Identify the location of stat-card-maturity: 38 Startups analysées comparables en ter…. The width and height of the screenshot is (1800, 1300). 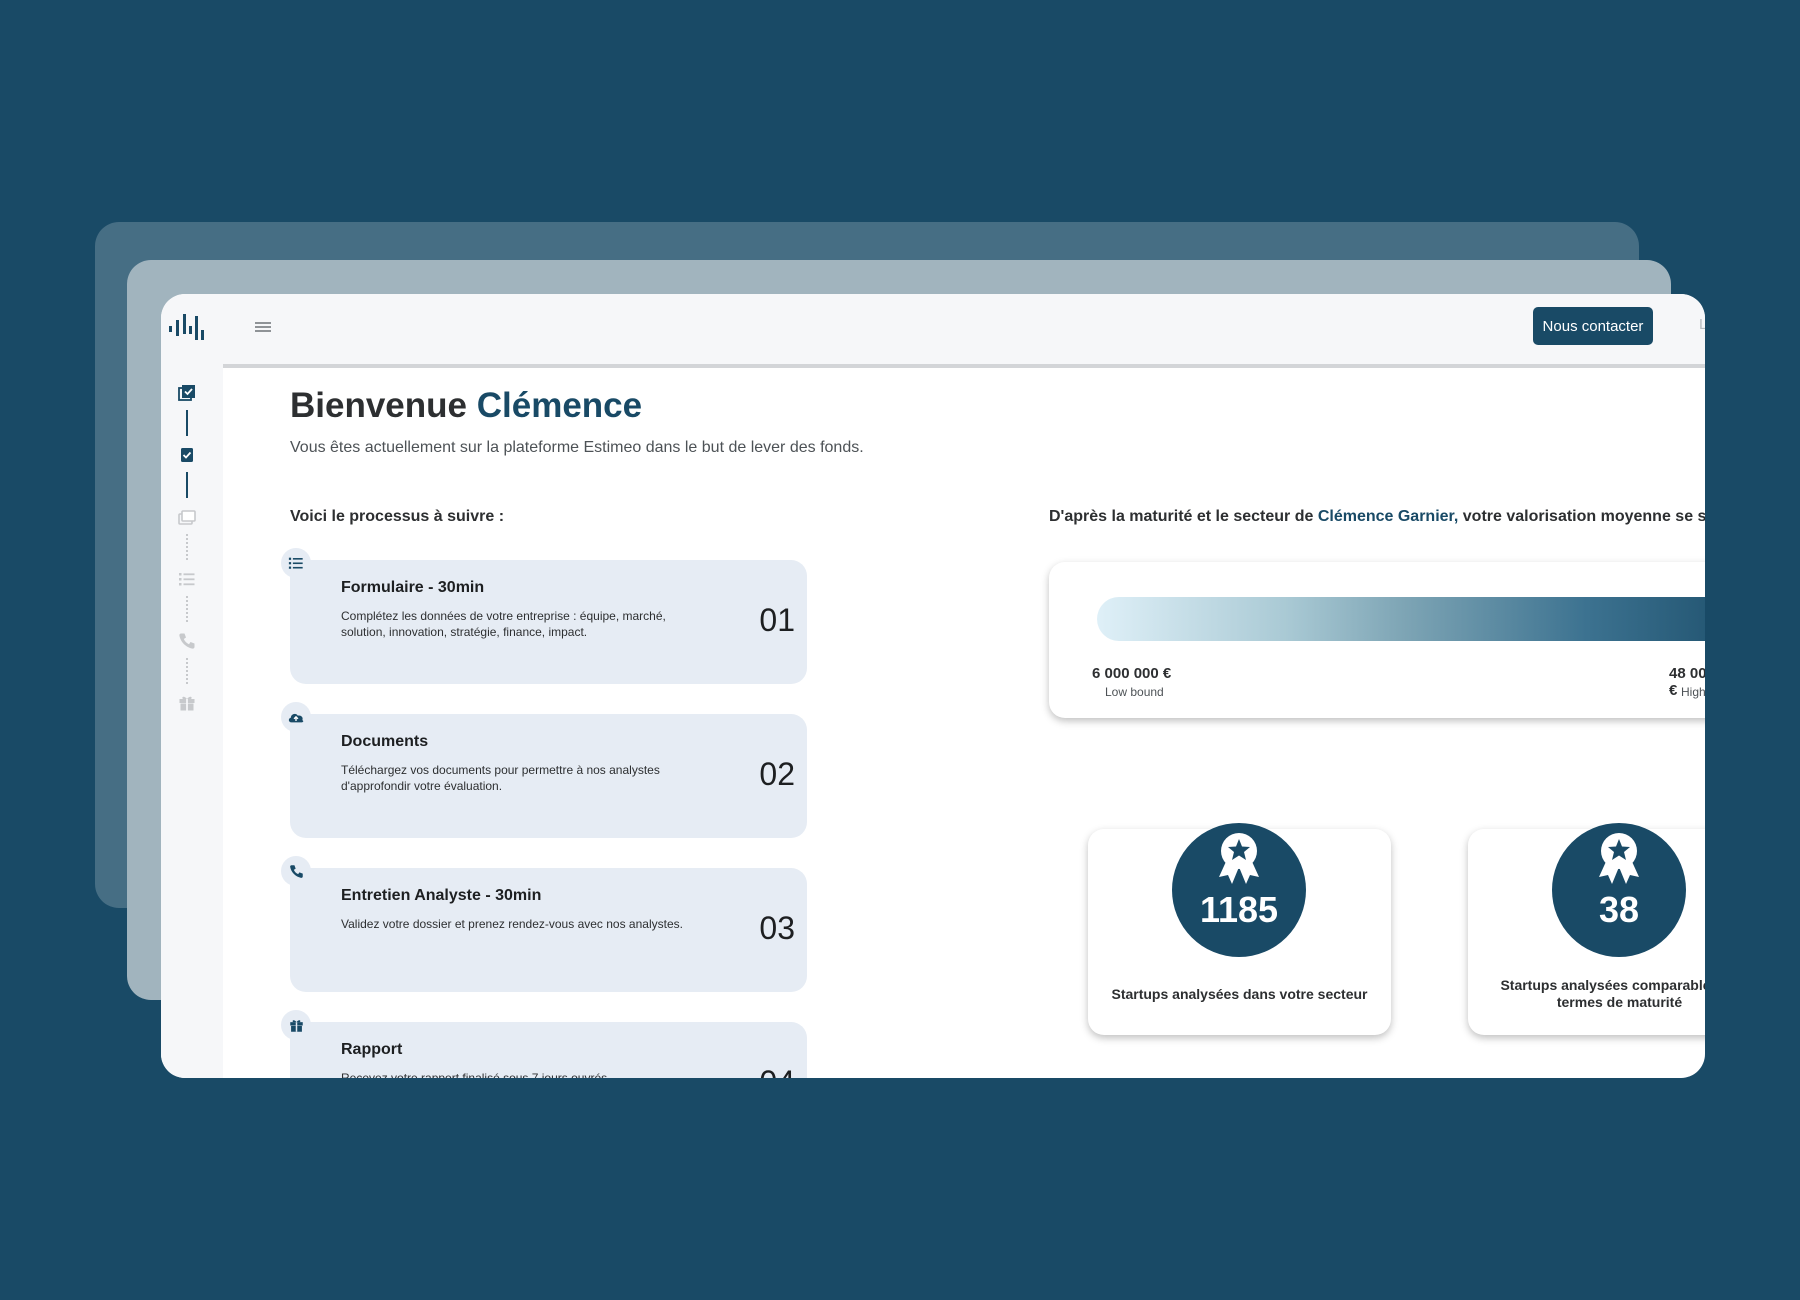
(1586, 929).